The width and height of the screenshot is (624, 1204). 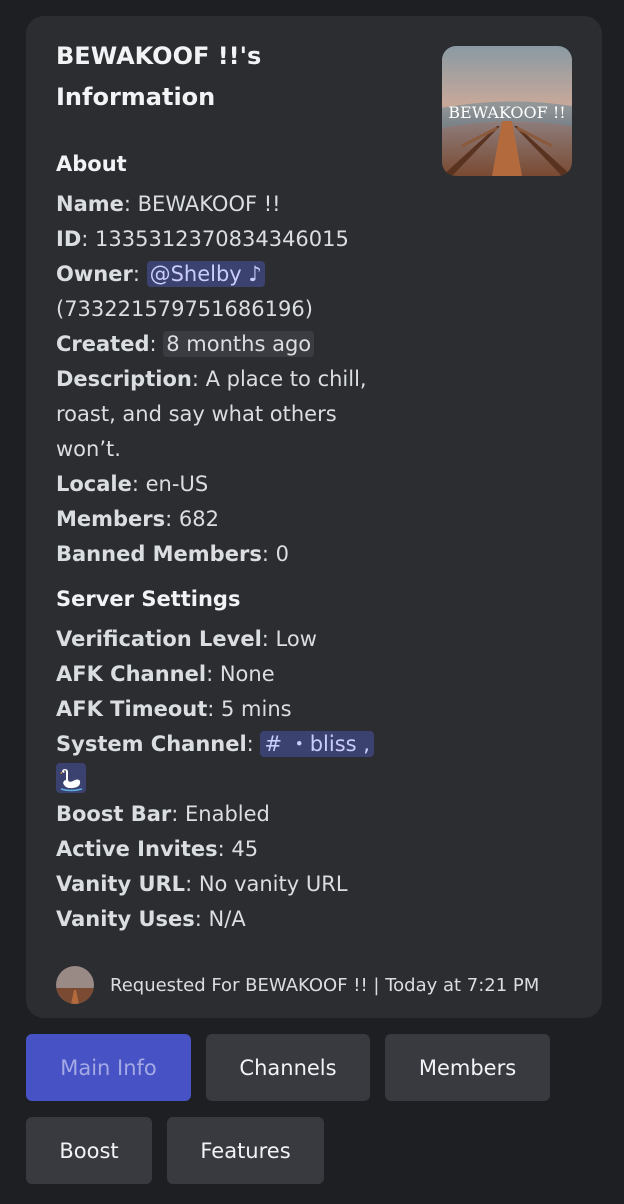 I want to click on field-vanity-uses: Vanity Uses: N/A, so click(x=151, y=919).